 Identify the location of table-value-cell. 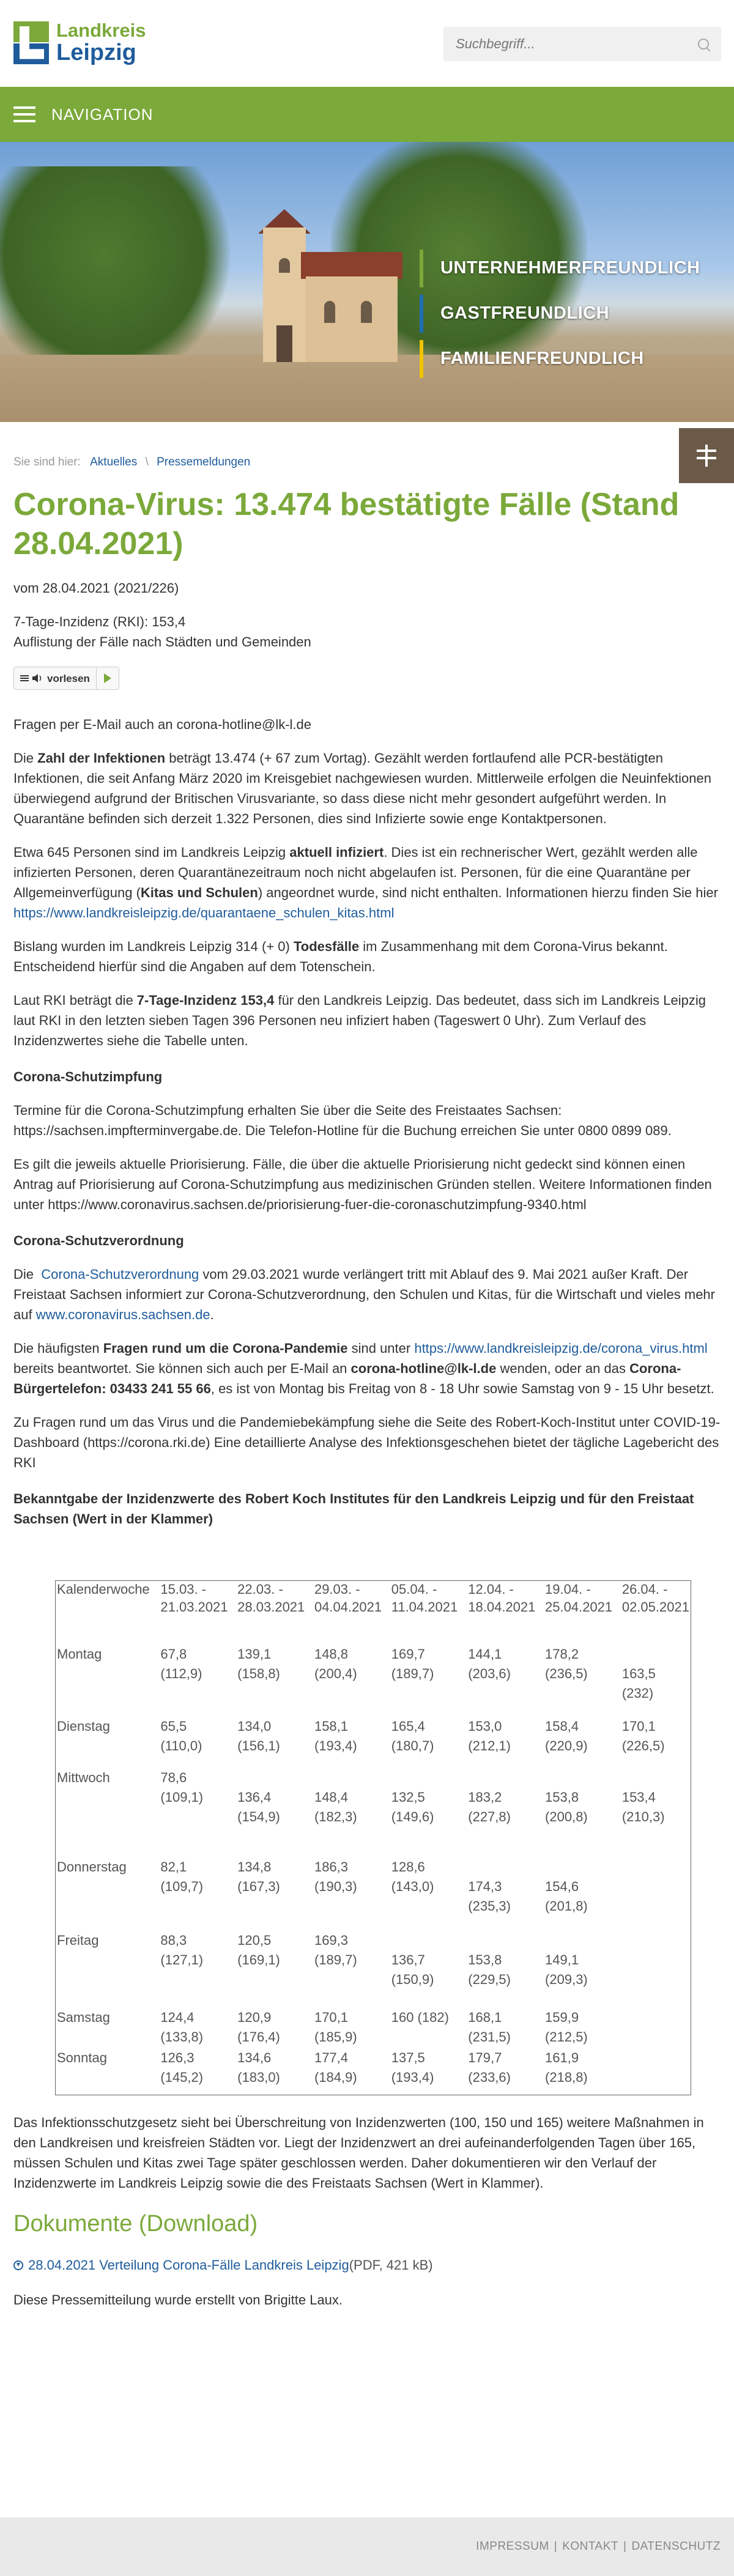
(656, 2028).